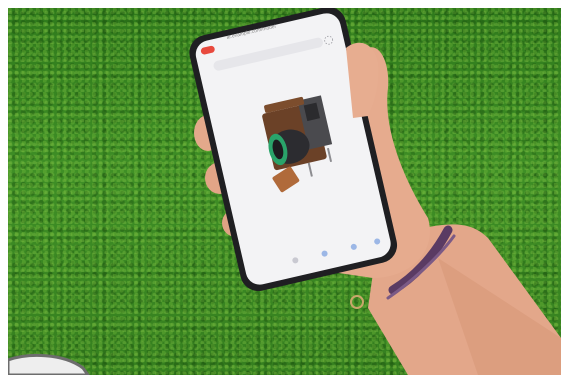 The height and width of the screenshot is (383, 569). What do you see at coordinates (357, 302) in the screenshot?
I see `bracelet-charm` at bounding box center [357, 302].